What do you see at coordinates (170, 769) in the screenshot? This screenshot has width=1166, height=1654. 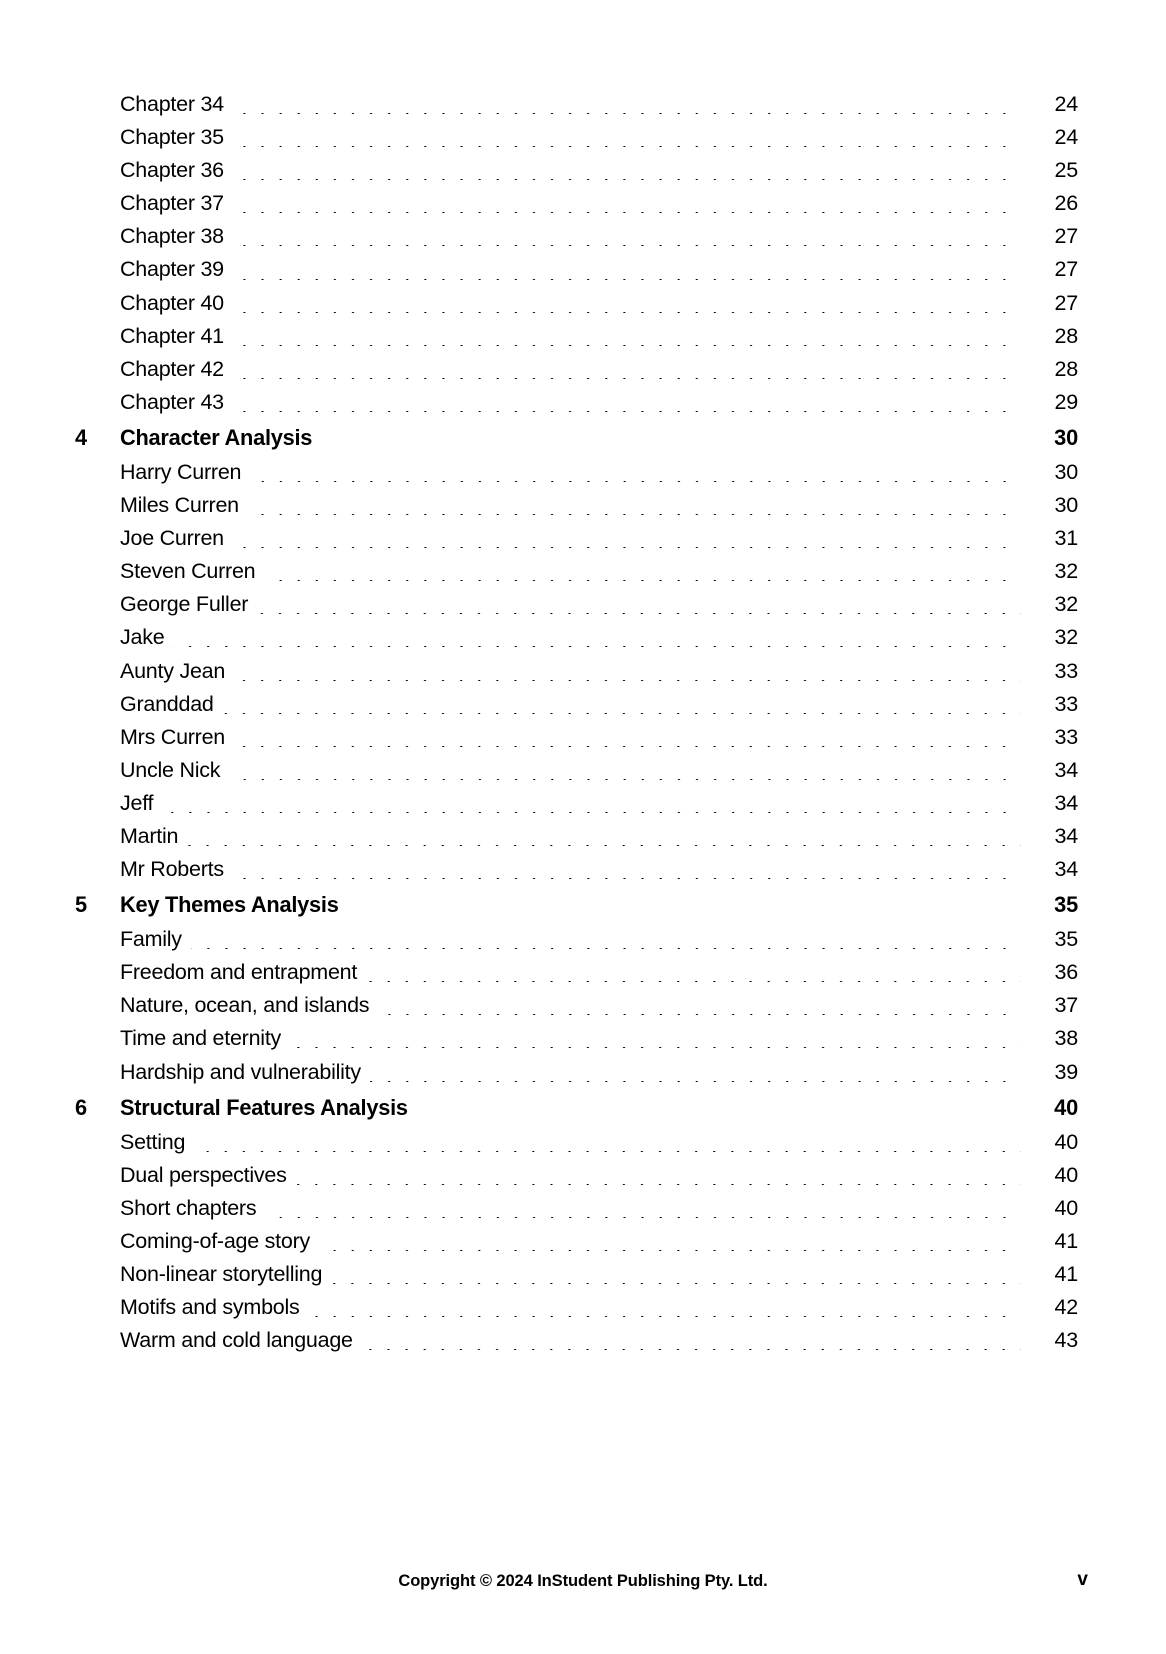 I see `toc-entry-title: Uncle Nick` at bounding box center [170, 769].